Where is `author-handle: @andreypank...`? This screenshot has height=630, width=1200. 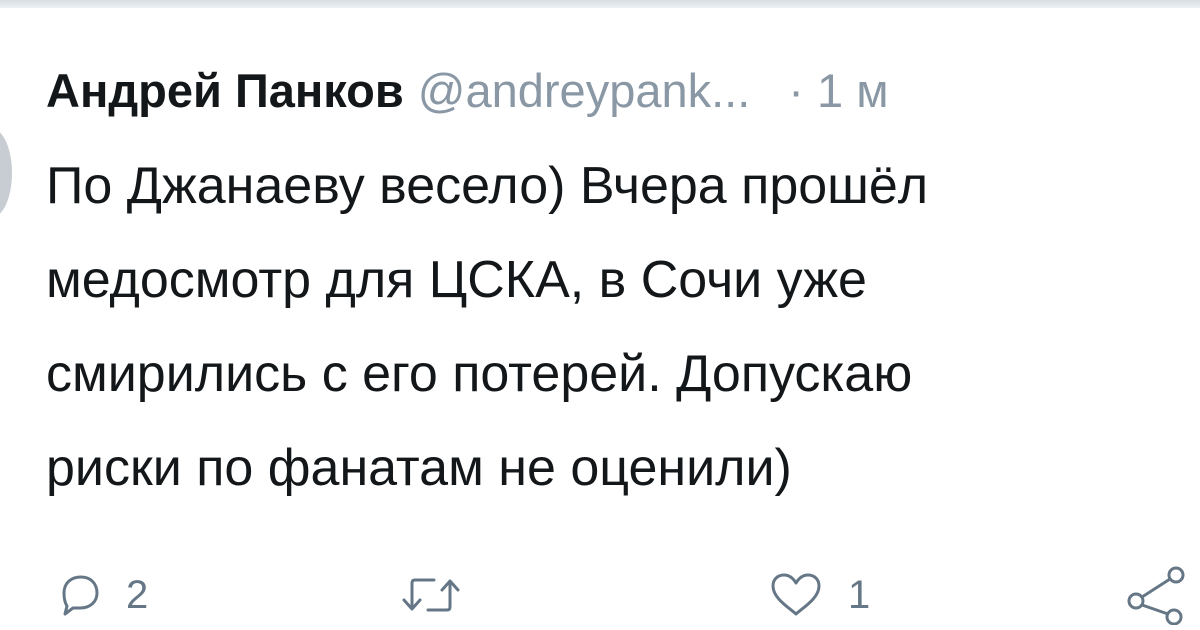
author-handle: @andreypank... is located at coordinates (584, 90).